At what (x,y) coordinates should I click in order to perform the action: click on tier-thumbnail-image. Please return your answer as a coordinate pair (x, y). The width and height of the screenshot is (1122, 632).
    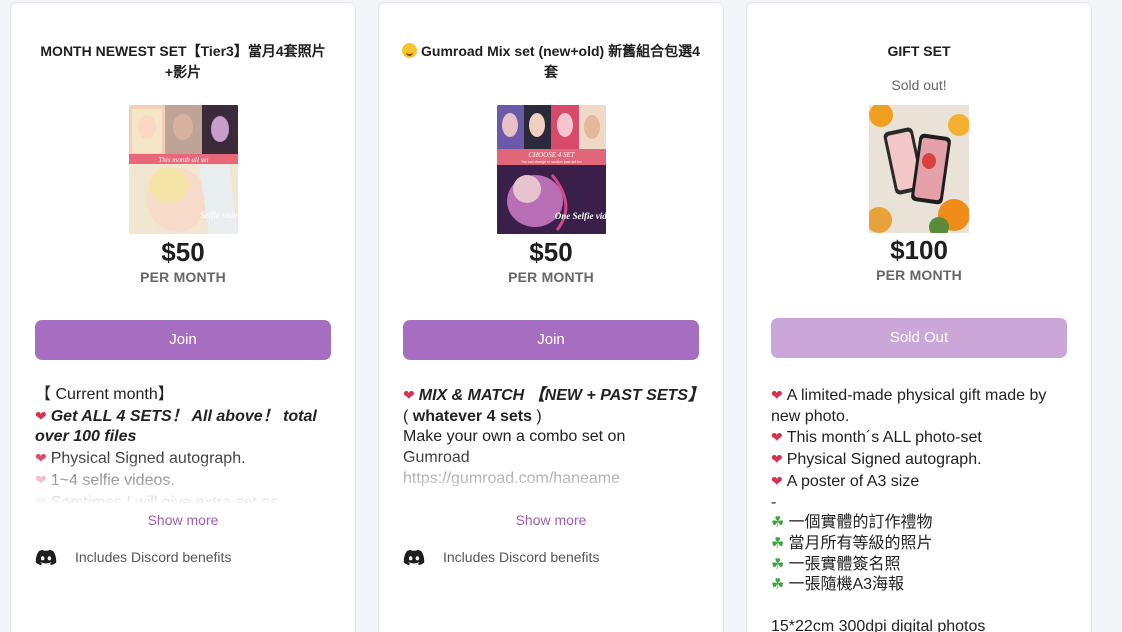
    Looking at the image, I should click on (919, 169).